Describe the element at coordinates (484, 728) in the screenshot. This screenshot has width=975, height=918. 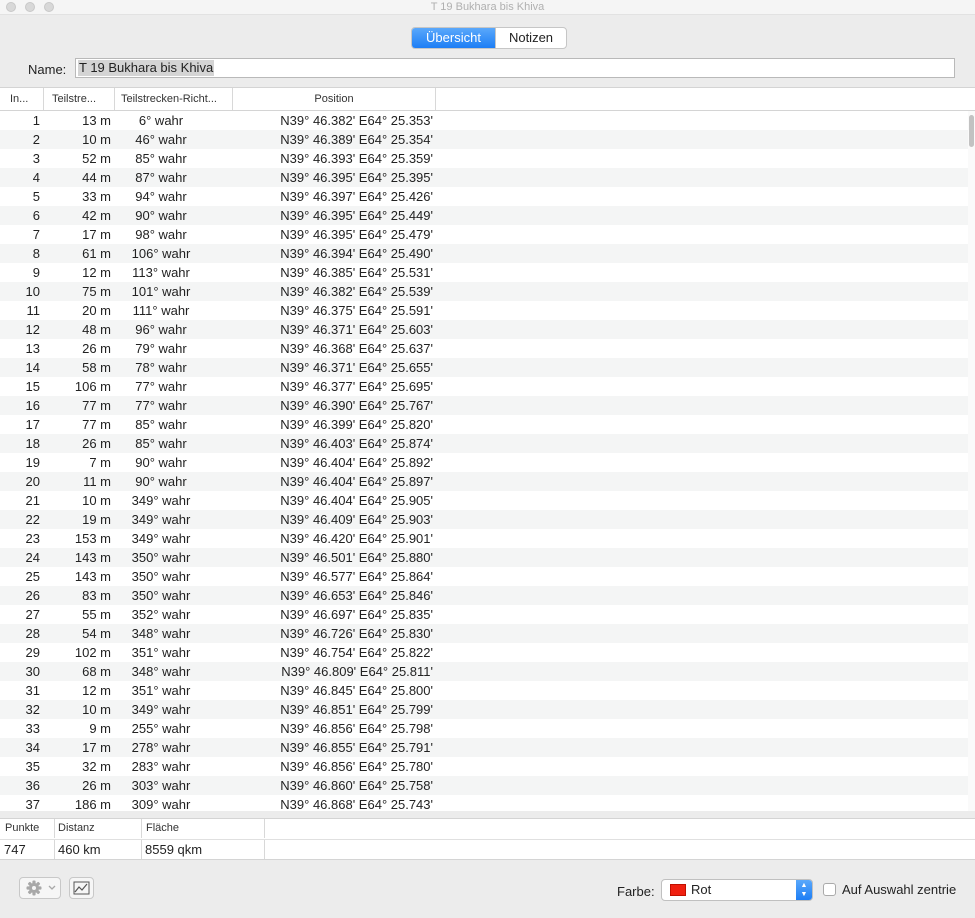
I see `table-row: 33 9 m 255° wahr N39° 46.856' E64° 25.798'` at that location.